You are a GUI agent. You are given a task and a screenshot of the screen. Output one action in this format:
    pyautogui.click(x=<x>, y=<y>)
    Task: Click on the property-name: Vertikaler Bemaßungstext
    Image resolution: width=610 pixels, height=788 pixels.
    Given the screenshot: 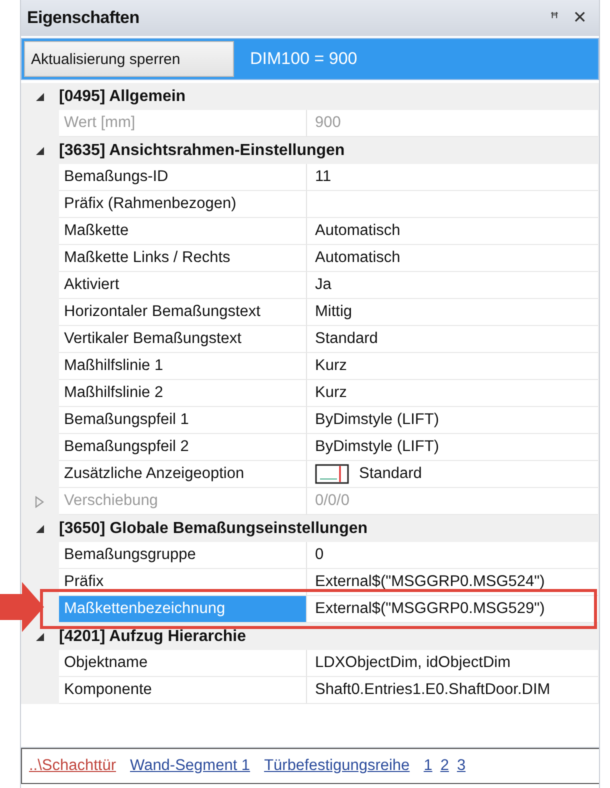 What is the action you would take?
    pyautogui.click(x=183, y=339)
    